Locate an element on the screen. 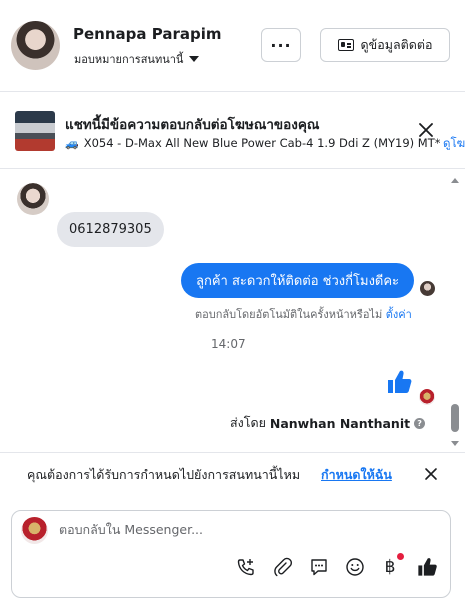  view-ad-link: ดูโฆ is located at coordinates (454, 144).